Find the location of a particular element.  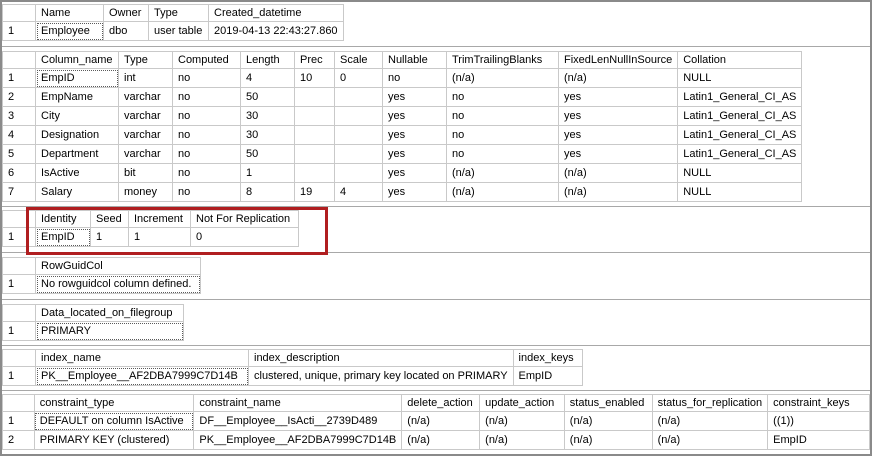

row-number: 6 is located at coordinates (19, 173).